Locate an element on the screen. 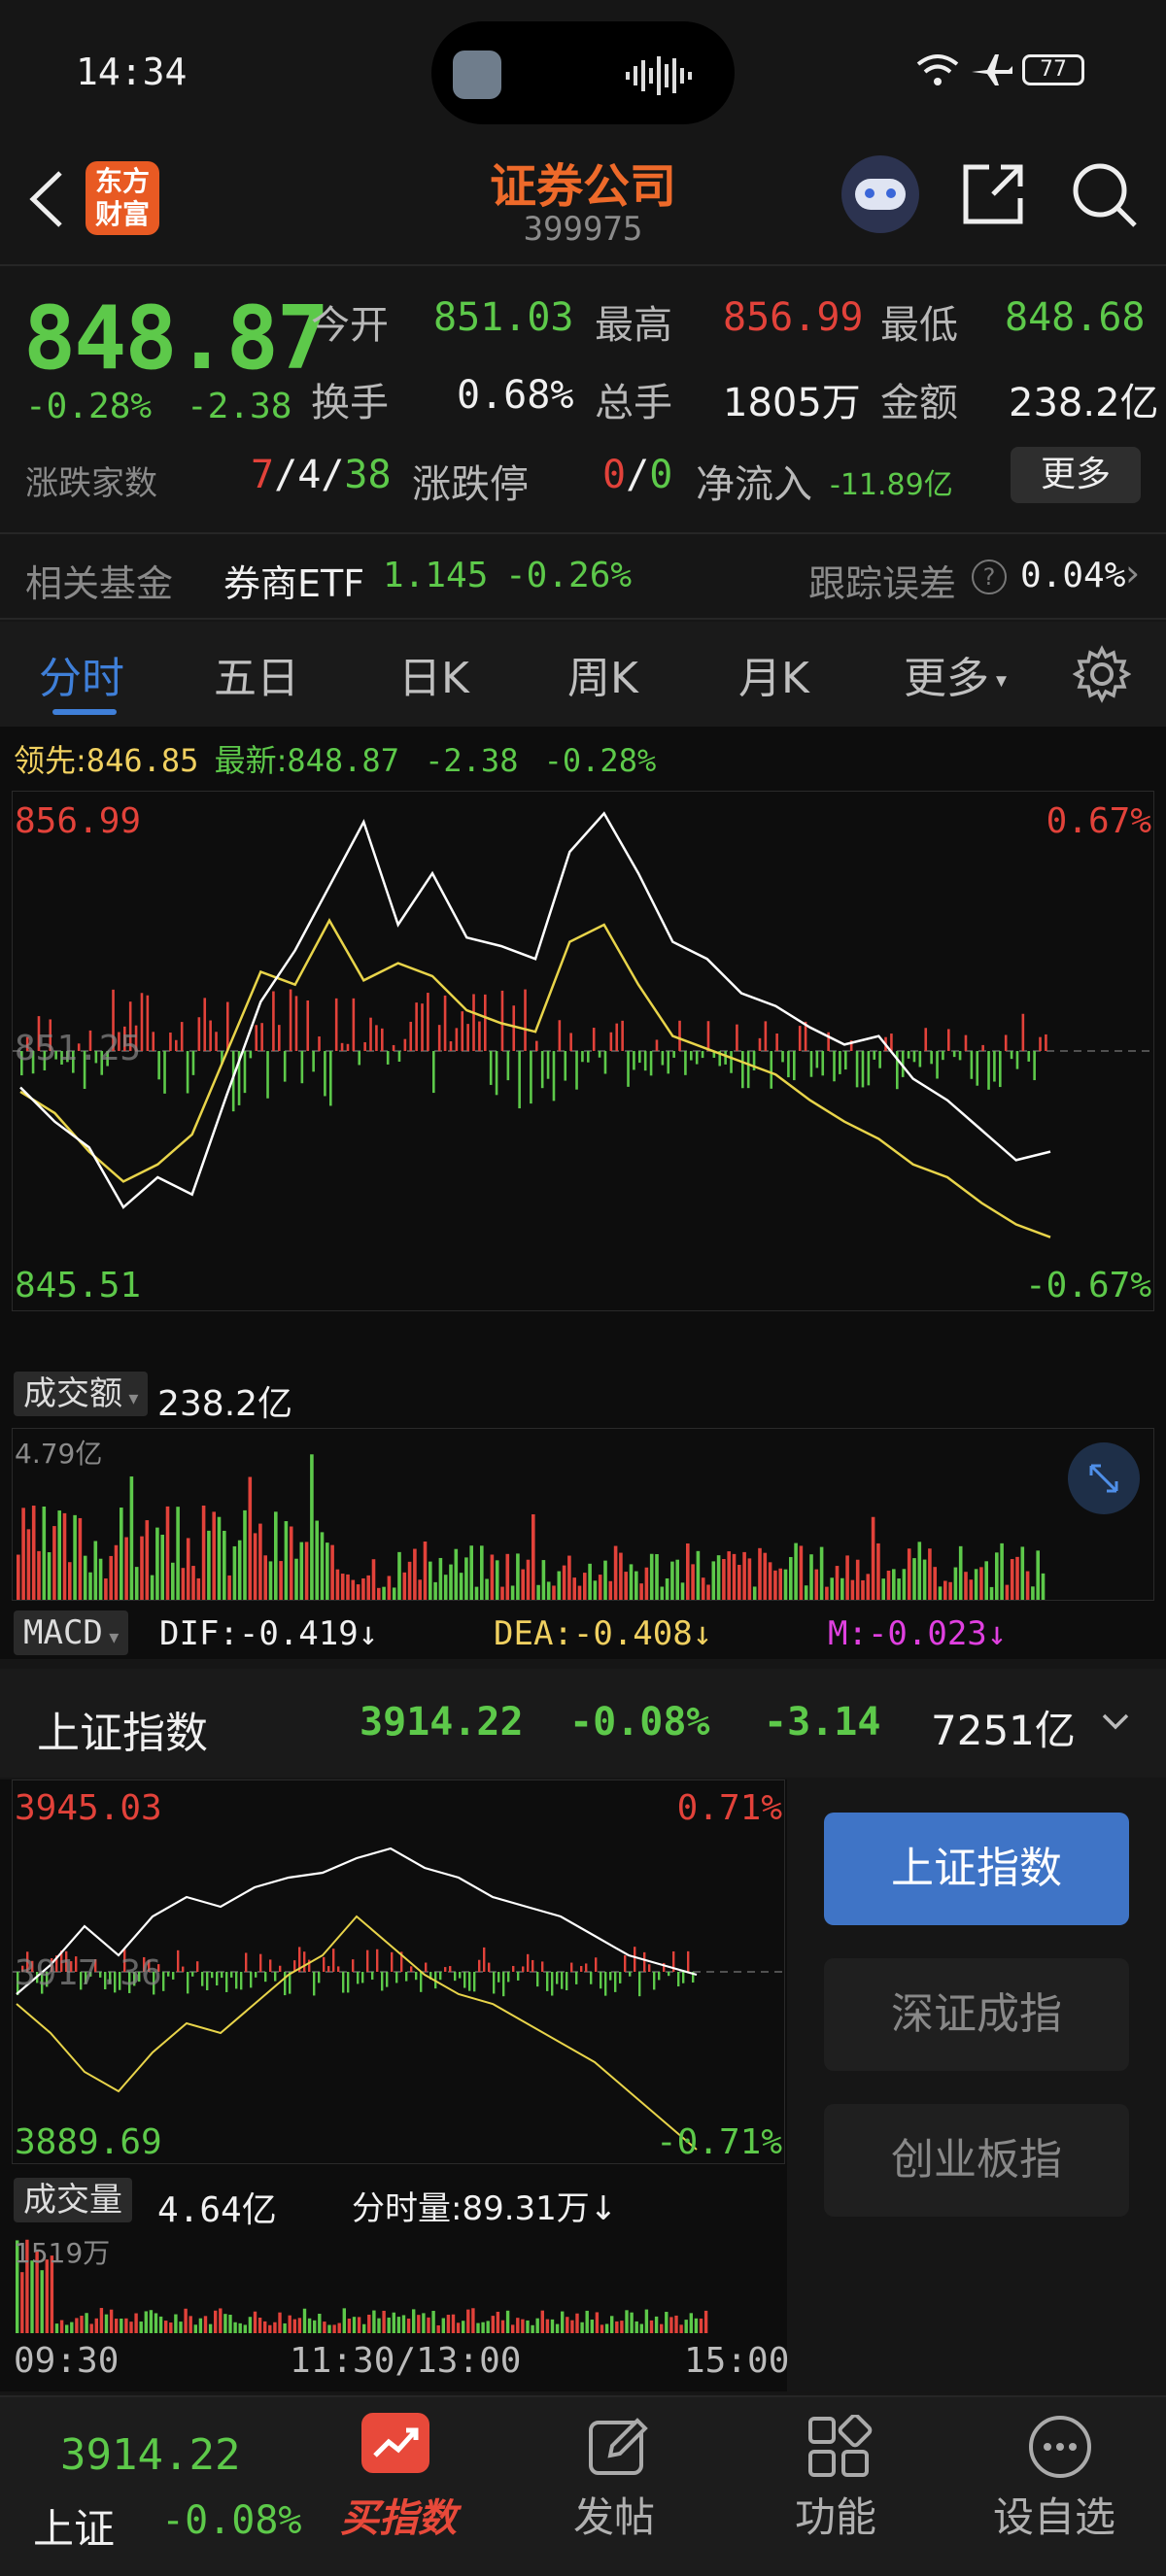  assistant-robot-icon is located at coordinates (880, 194).